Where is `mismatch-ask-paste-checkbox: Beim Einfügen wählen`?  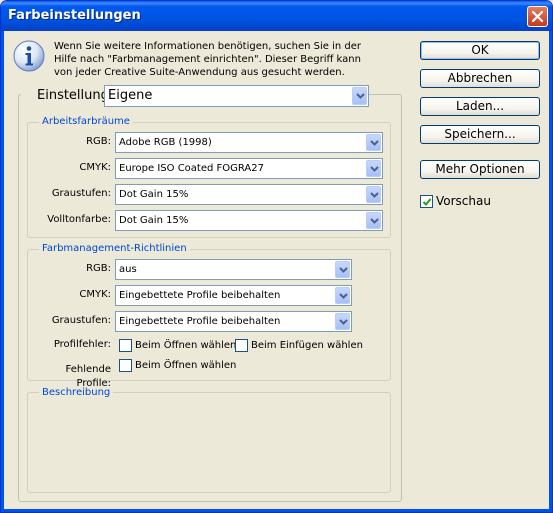 mismatch-ask-paste-checkbox: Beim Einfügen wählen is located at coordinates (299, 345).